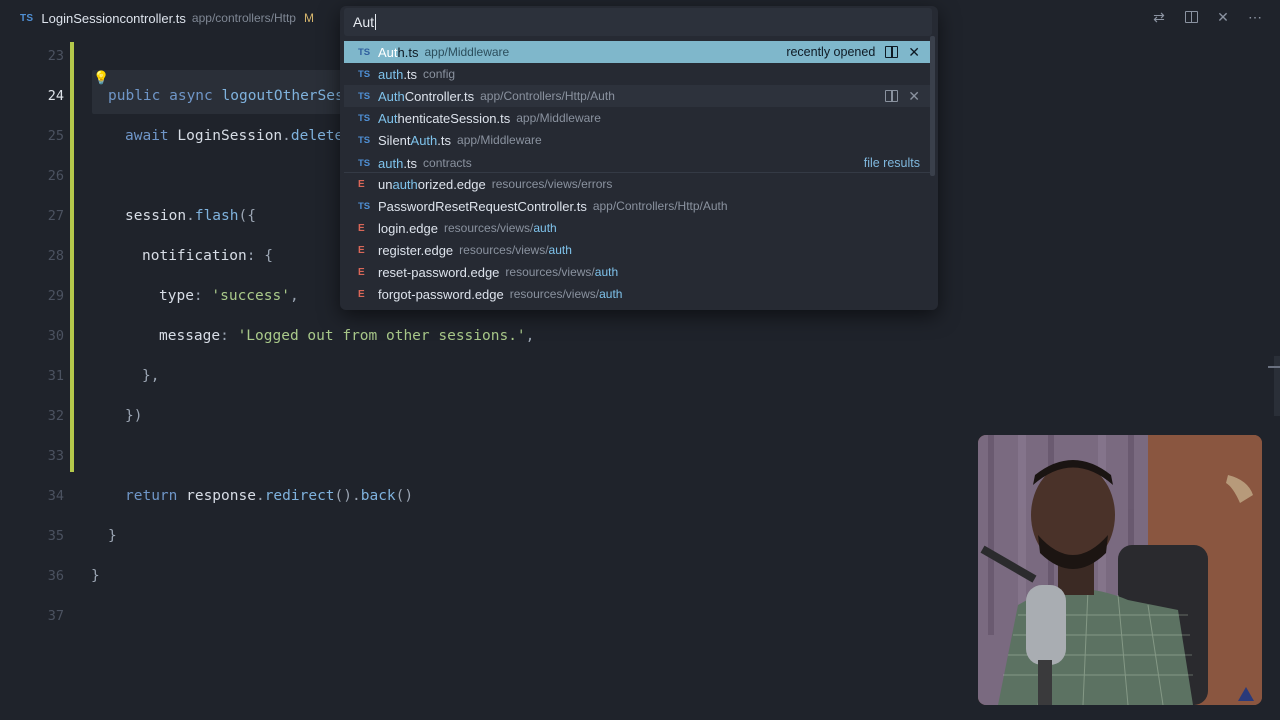 This screenshot has height=720, width=1280. I want to click on file-name: AuthenticateSession.ts, so click(444, 118).